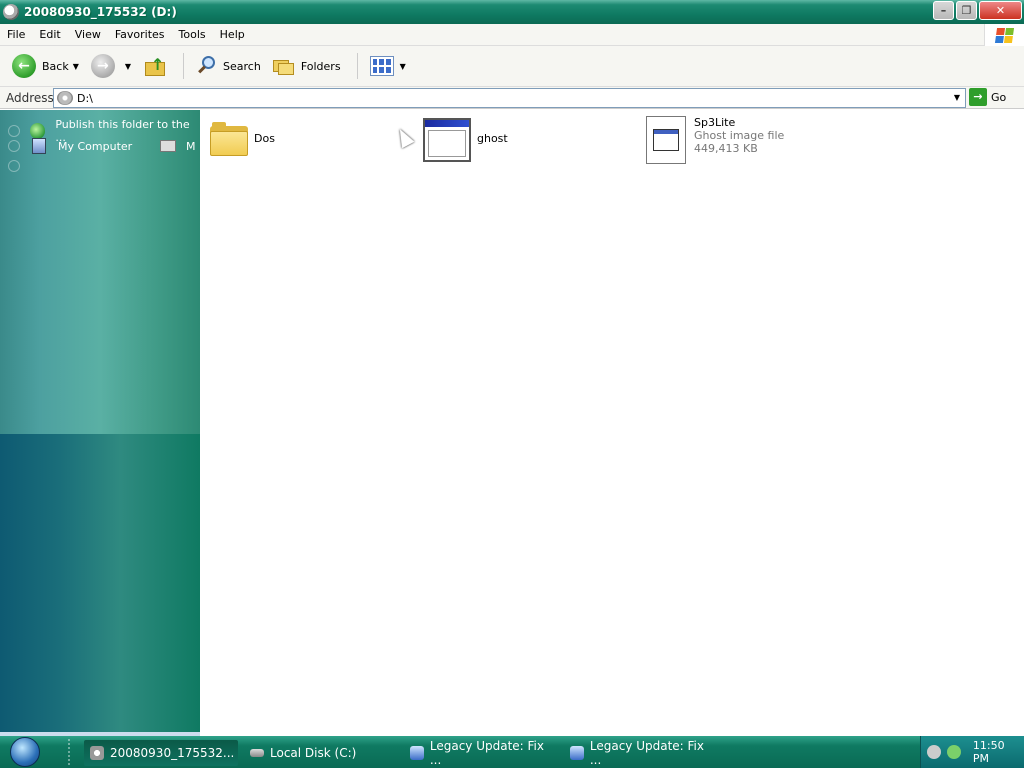 The width and height of the screenshot is (1024, 768). What do you see at coordinates (16, 34) in the screenshot?
I see `menu-file: File` at bounding box center [16, 34].